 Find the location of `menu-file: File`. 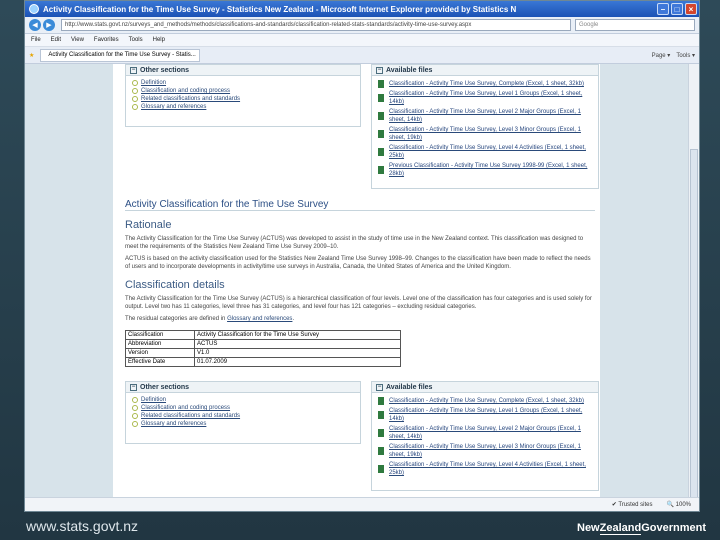

menu-file: File is located at coordinates (36, 40).